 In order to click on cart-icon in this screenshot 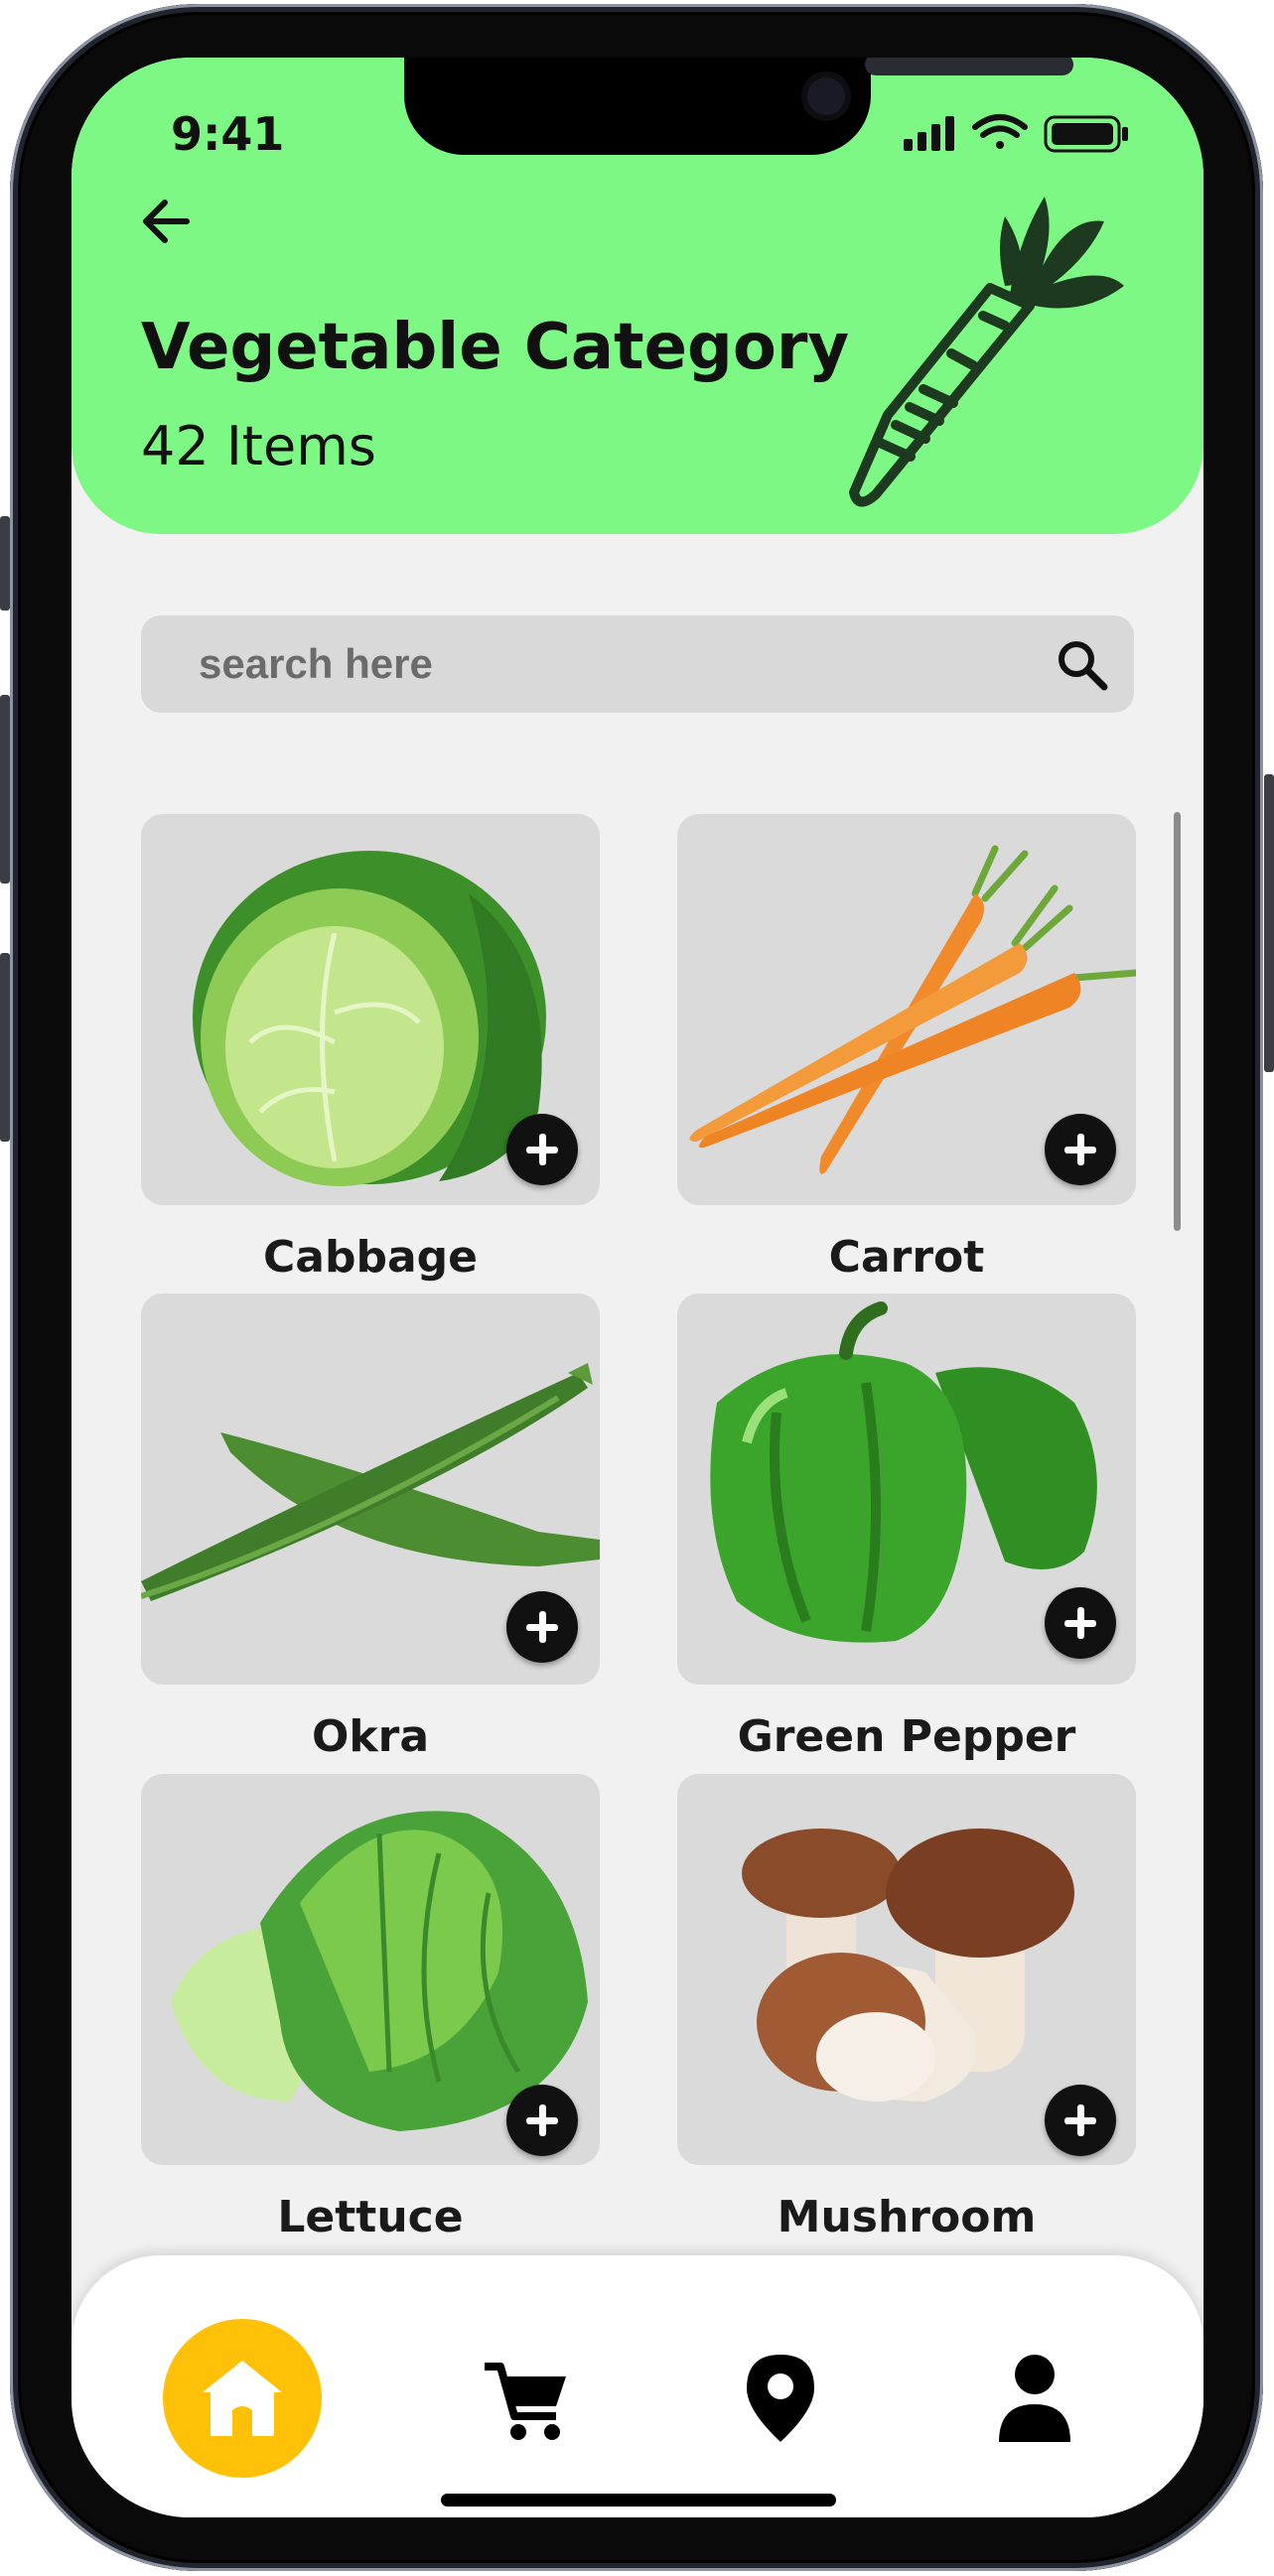, I will do `click(525, 2401)`.